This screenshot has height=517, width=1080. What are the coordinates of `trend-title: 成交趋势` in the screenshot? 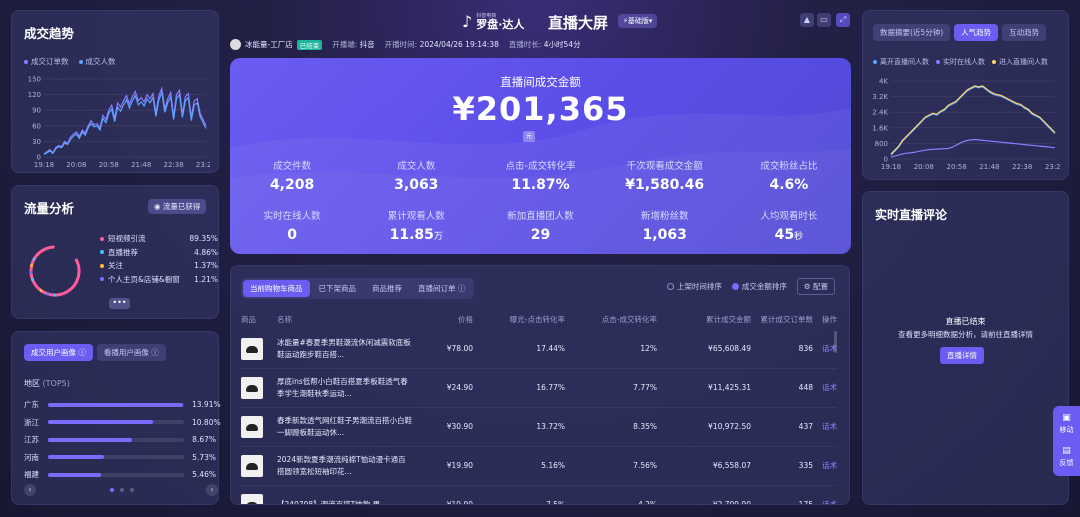 It's located at (49, 33).